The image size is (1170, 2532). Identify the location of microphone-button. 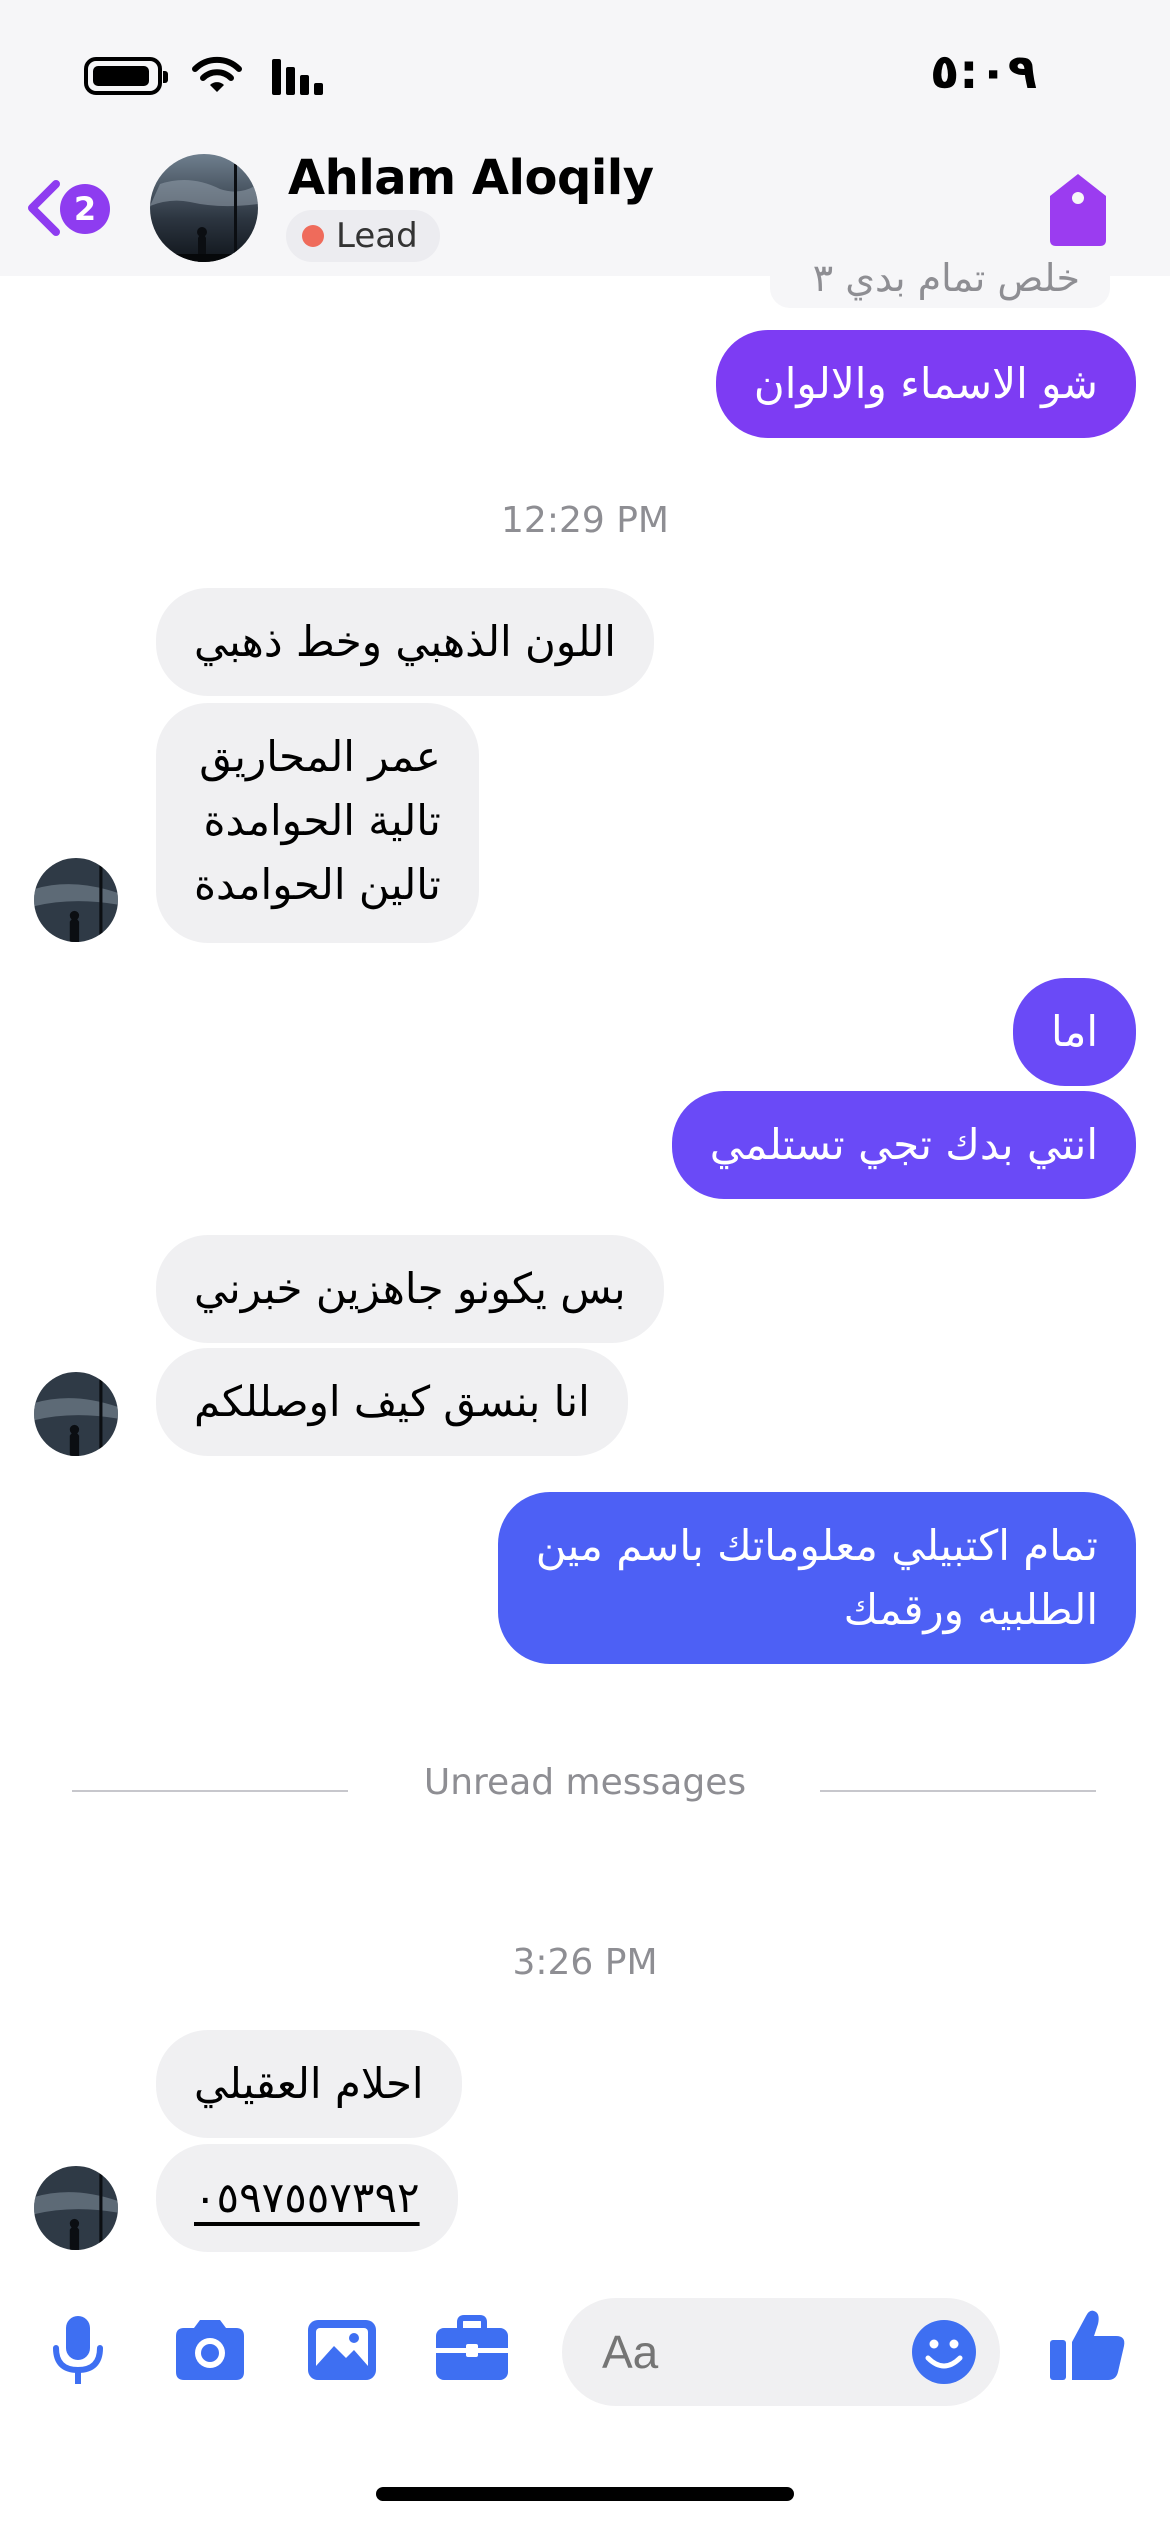
(78, 2350).